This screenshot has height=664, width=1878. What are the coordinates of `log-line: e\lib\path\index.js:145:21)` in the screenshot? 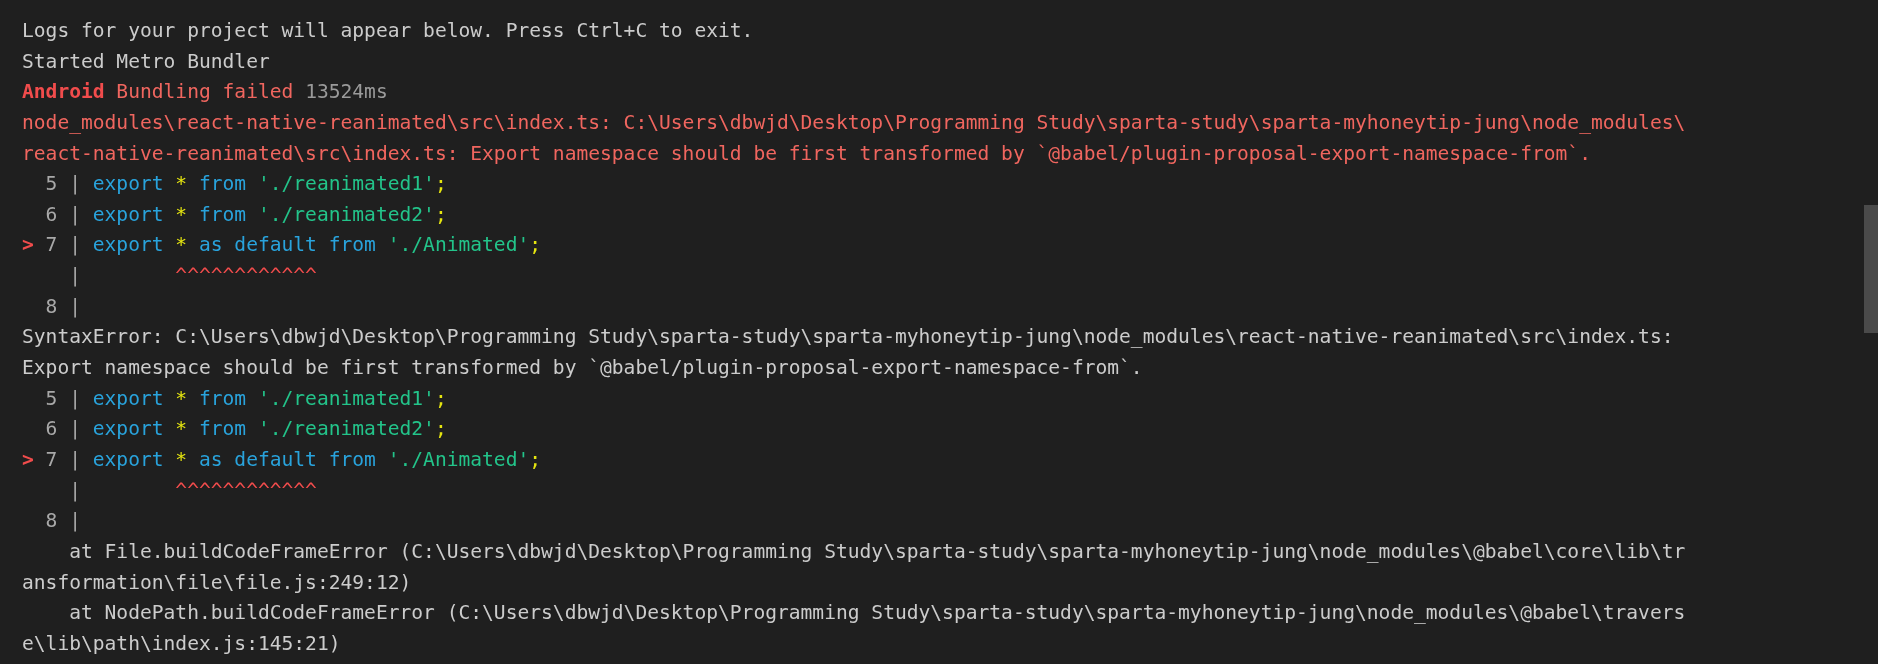 It's located at (181, 643).